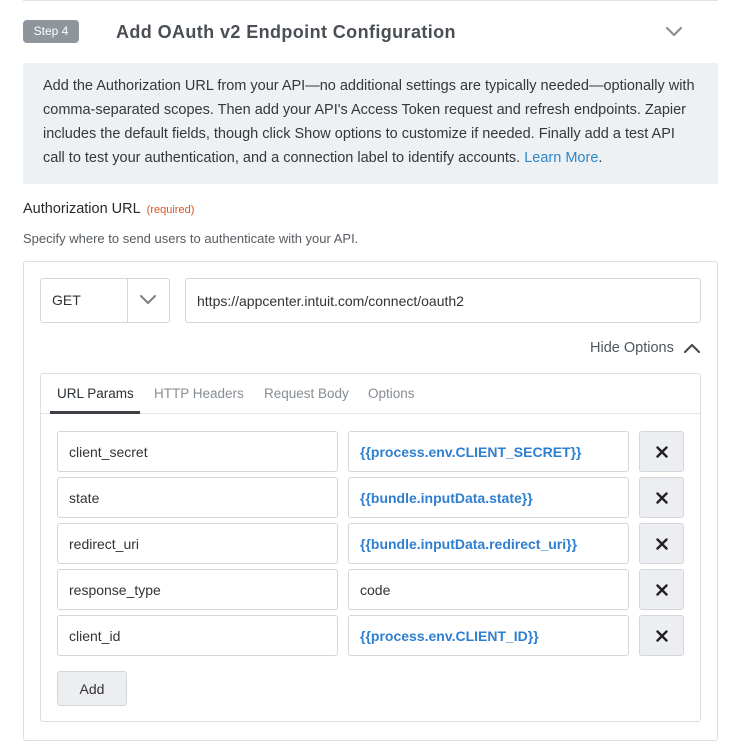 The width and height of the screenshot is (741, 741). Describe the element at coordinates (370, 0) in the screenshot. I see `top-divider` at that location.